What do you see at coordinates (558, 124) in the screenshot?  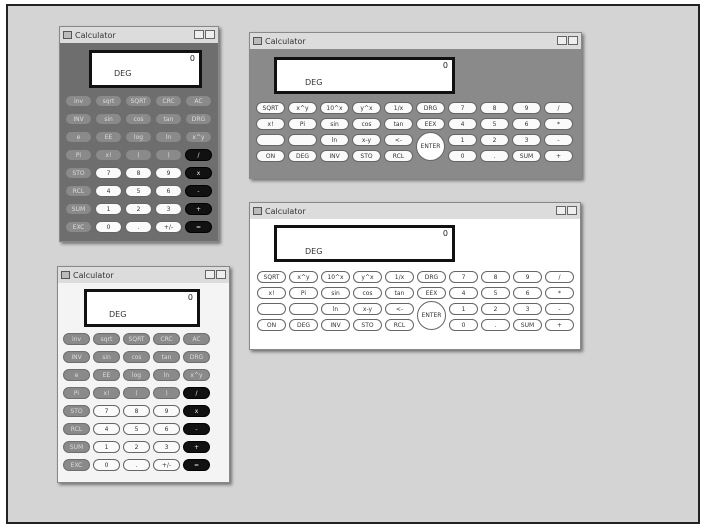 I see `key-op: *` at bounding box center [558, 124].